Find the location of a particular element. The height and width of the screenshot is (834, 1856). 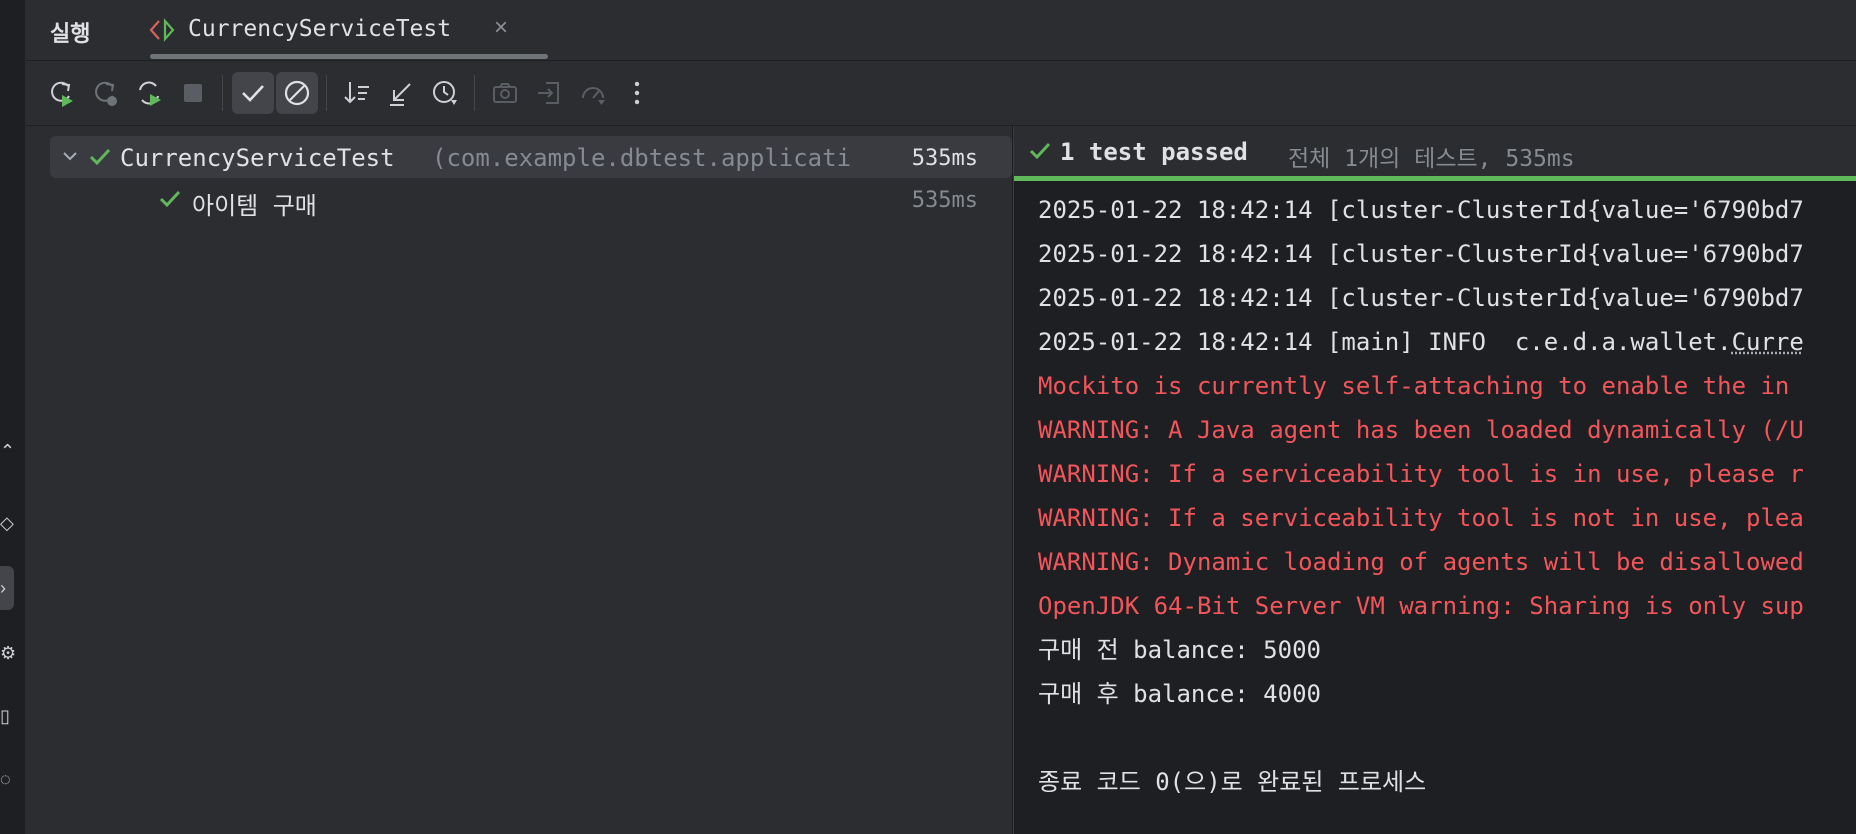

toggle-auto-test-icon is located at coordinates (150, 93).